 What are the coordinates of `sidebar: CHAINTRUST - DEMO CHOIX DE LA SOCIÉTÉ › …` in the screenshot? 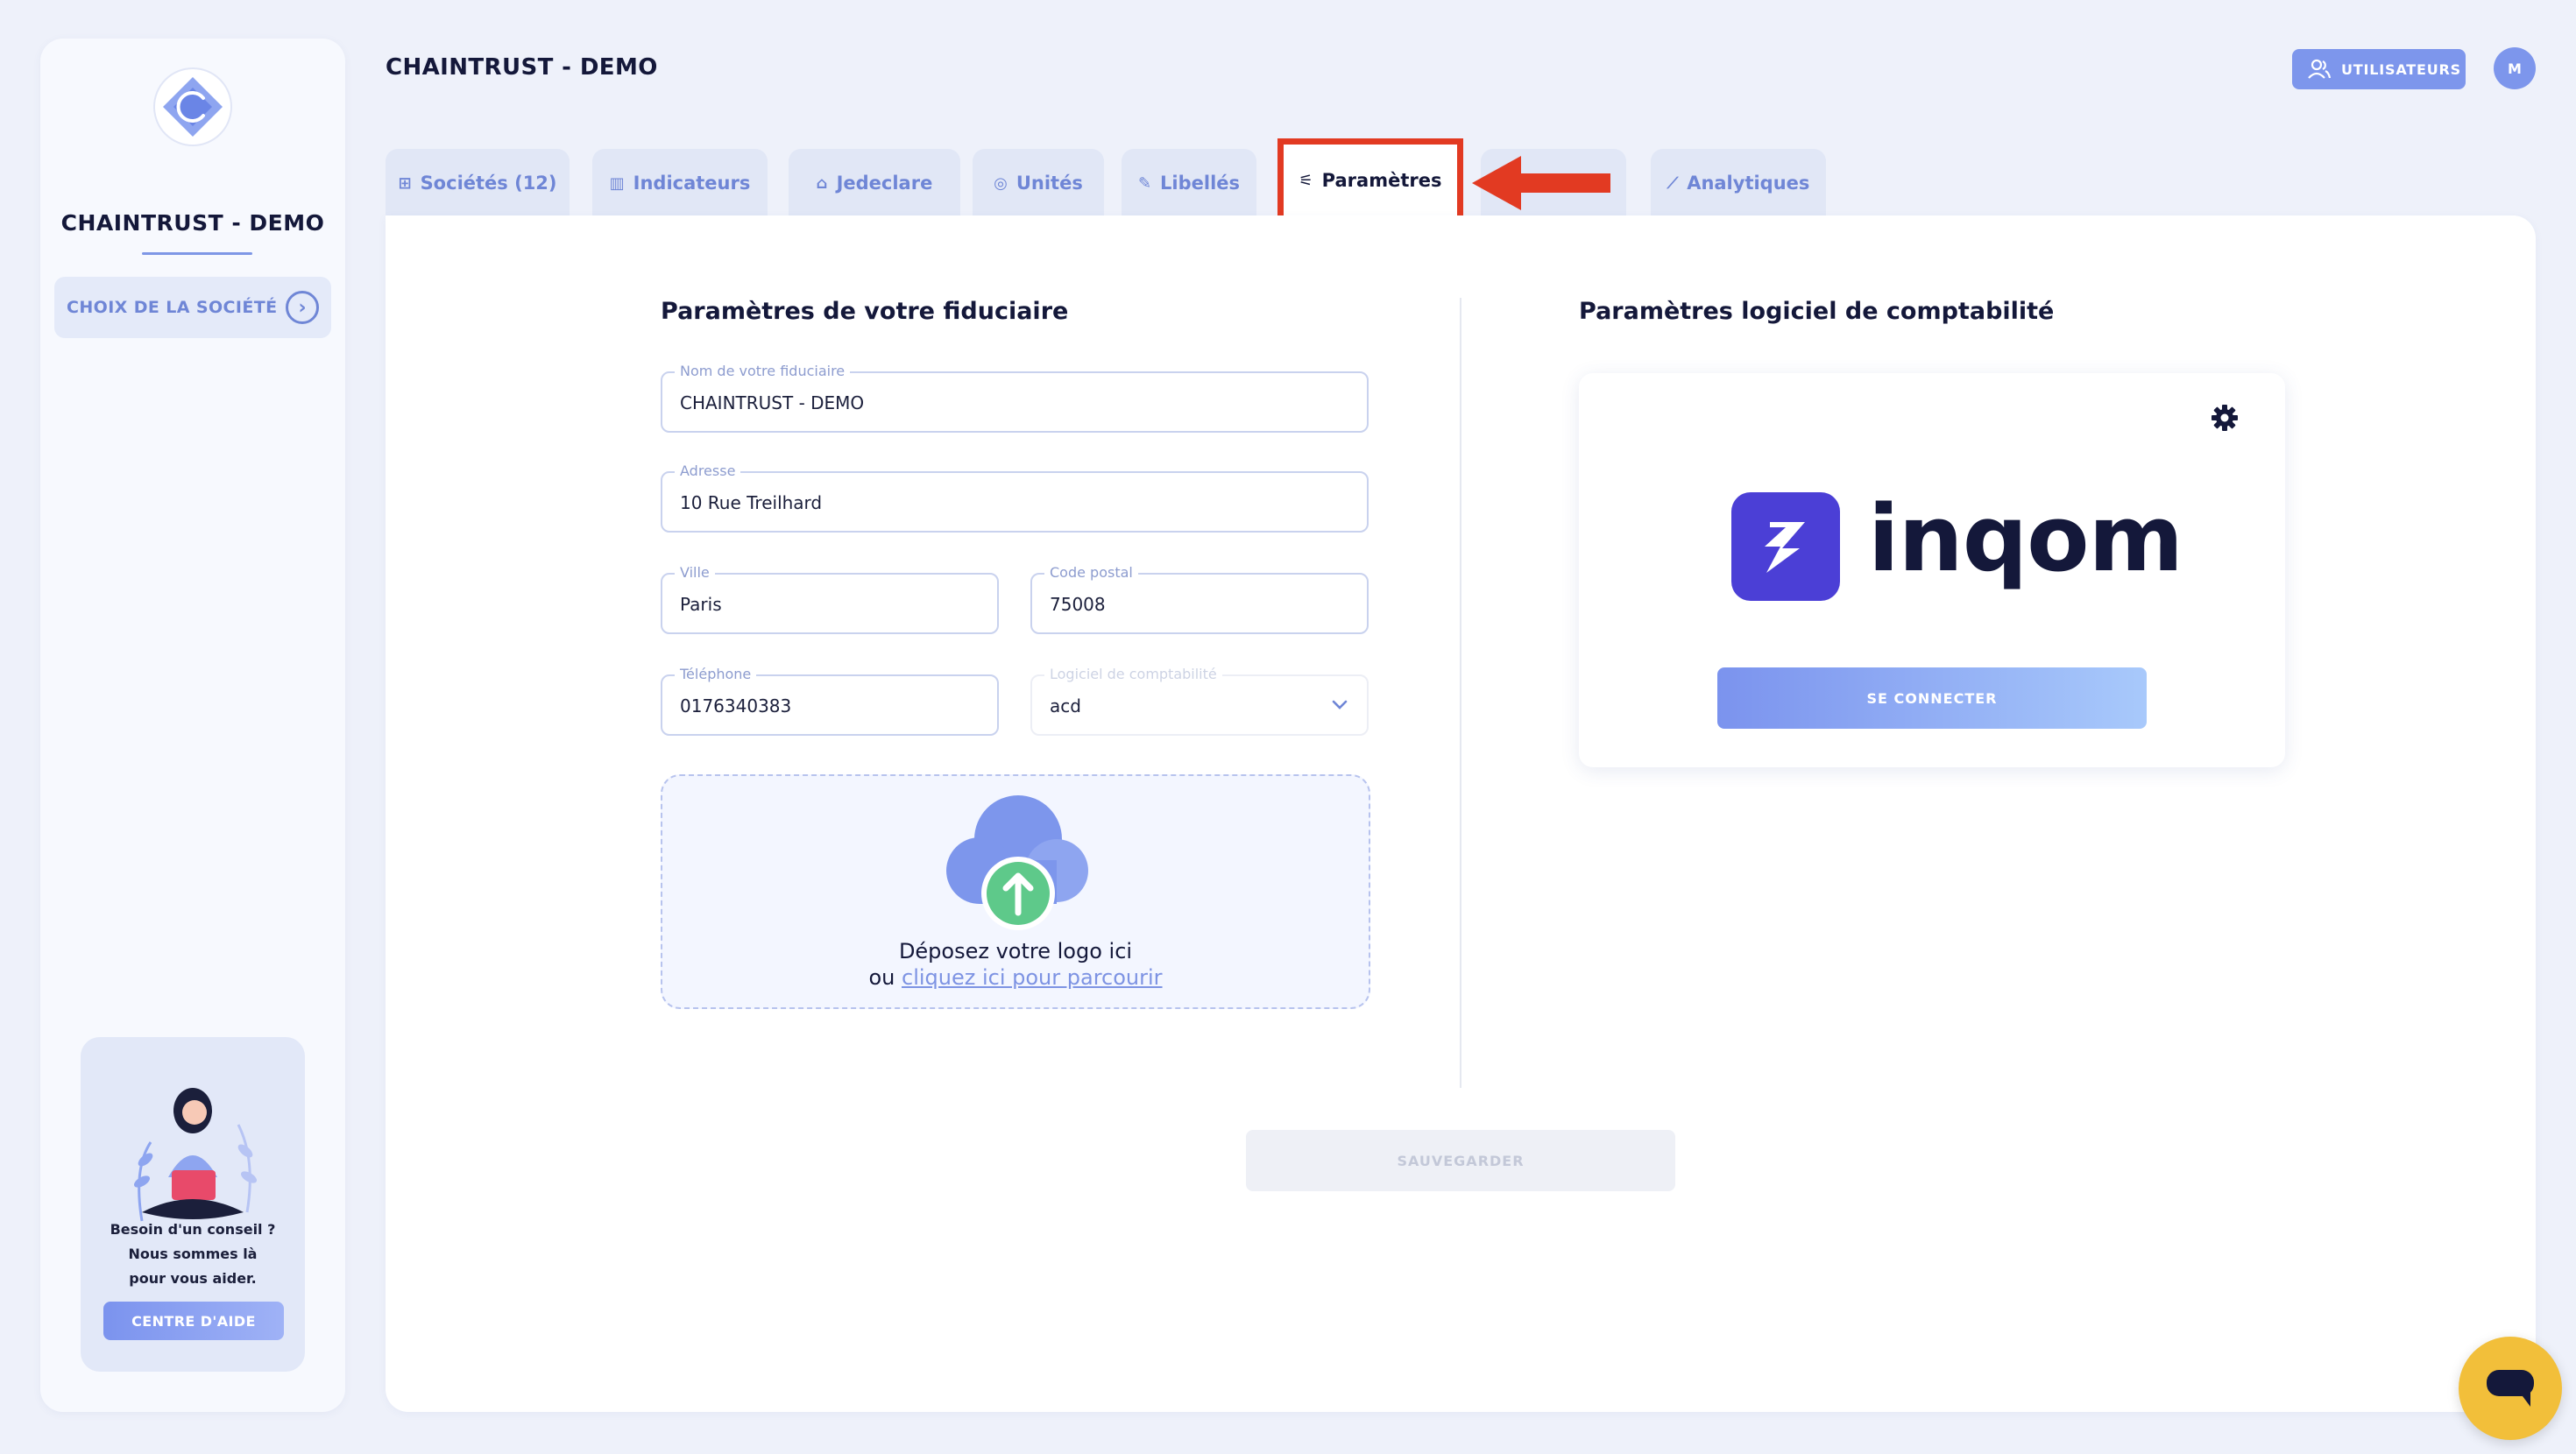 It's located at (192, 725).